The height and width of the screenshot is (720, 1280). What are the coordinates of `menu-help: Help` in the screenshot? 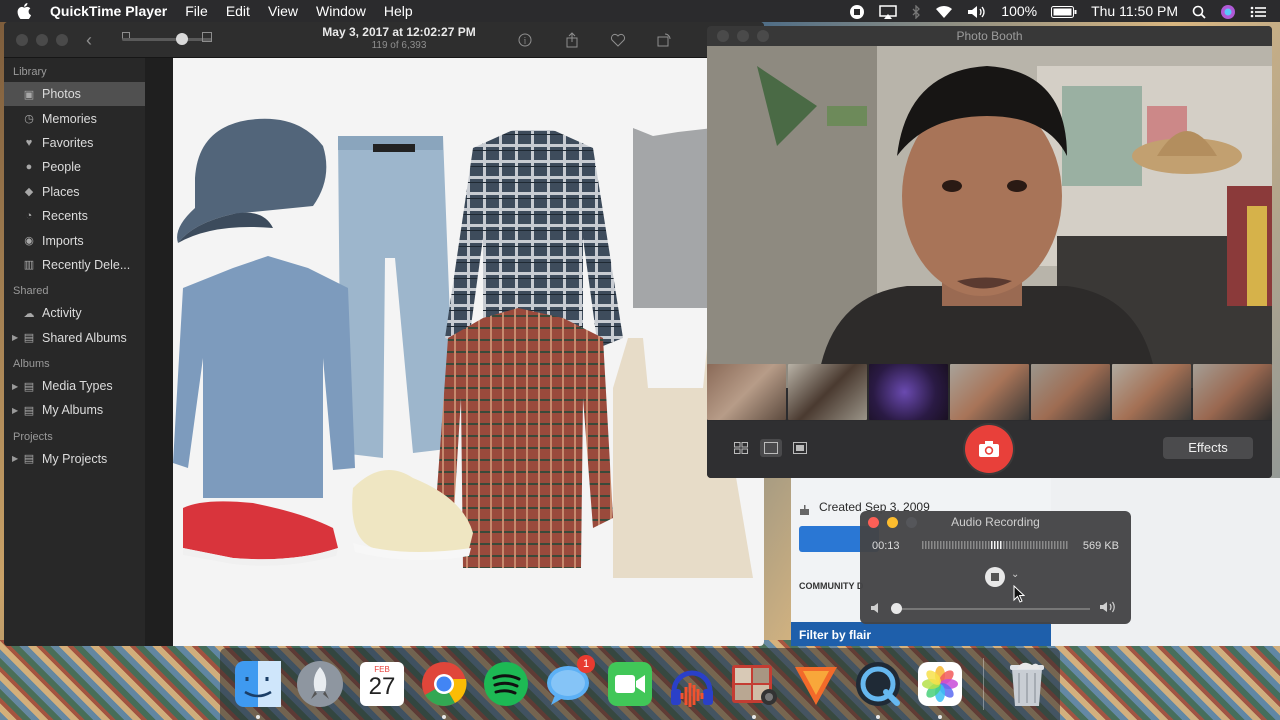 It's located at (398, 11).